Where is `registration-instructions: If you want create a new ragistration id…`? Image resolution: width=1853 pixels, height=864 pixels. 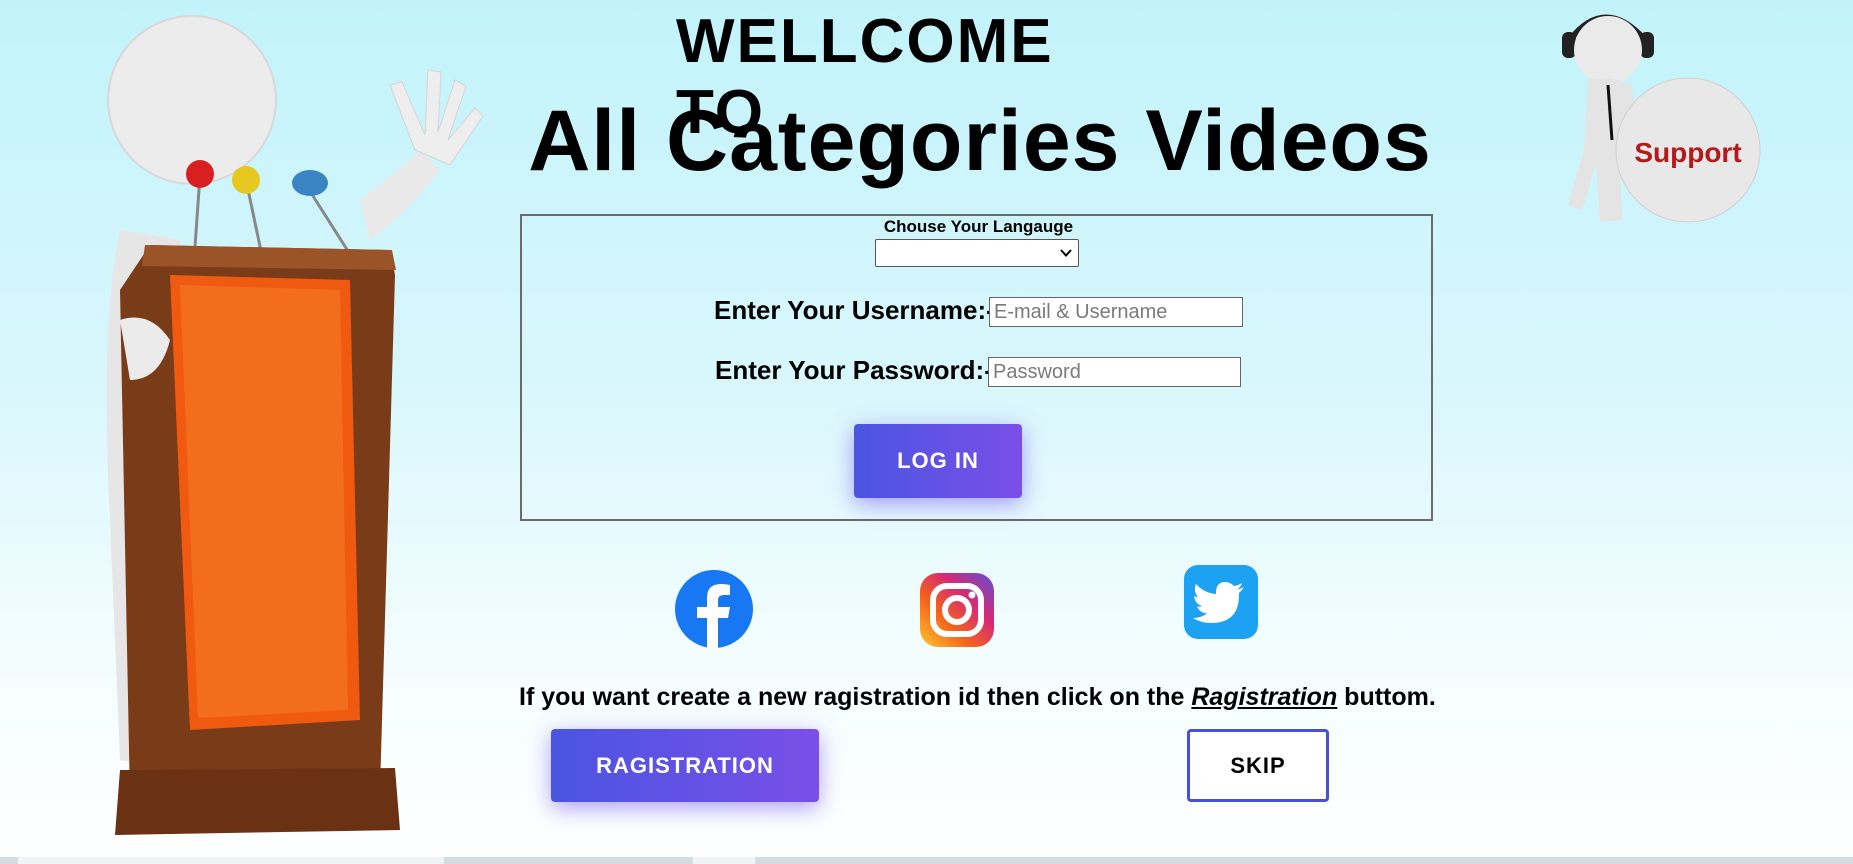
registration-instructions: If you want create a new ragistration id… is located at coordinates (977, 697).